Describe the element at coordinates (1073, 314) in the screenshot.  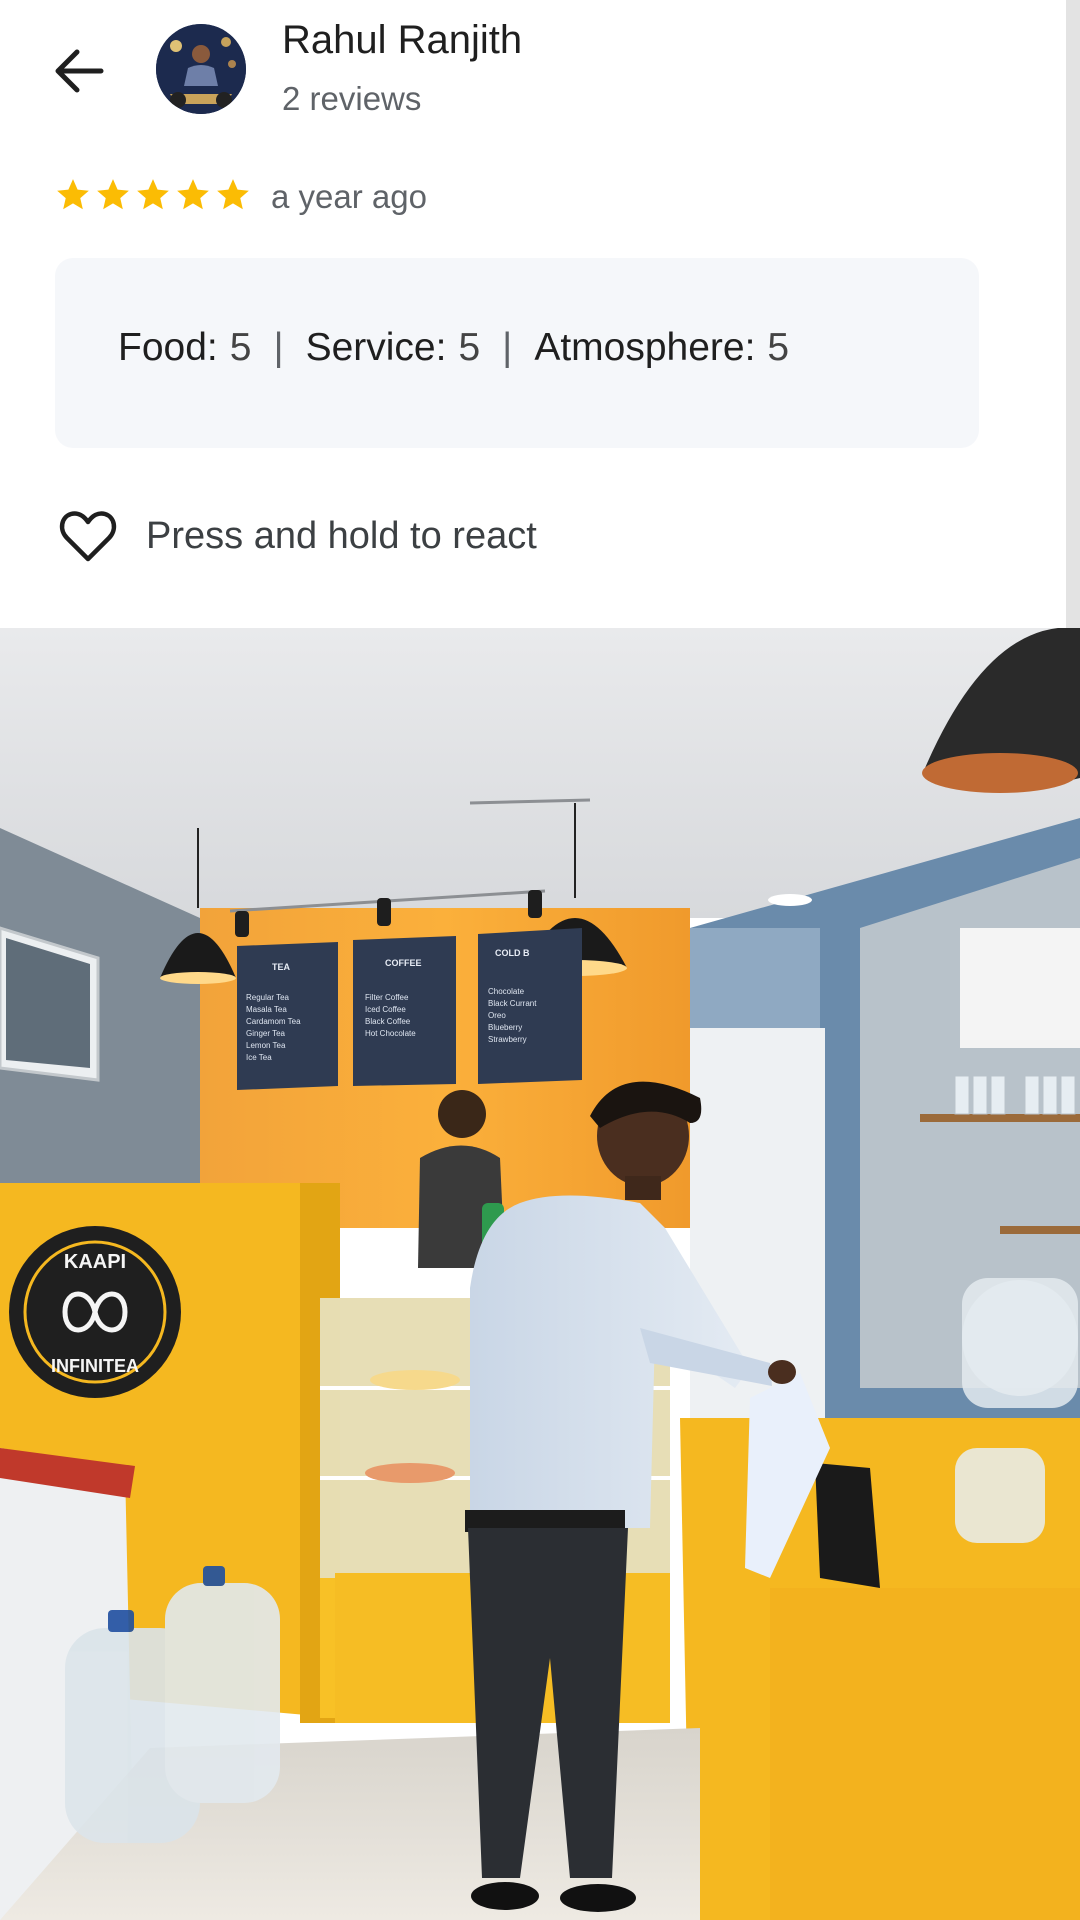
I see `scrollbar` at that location.